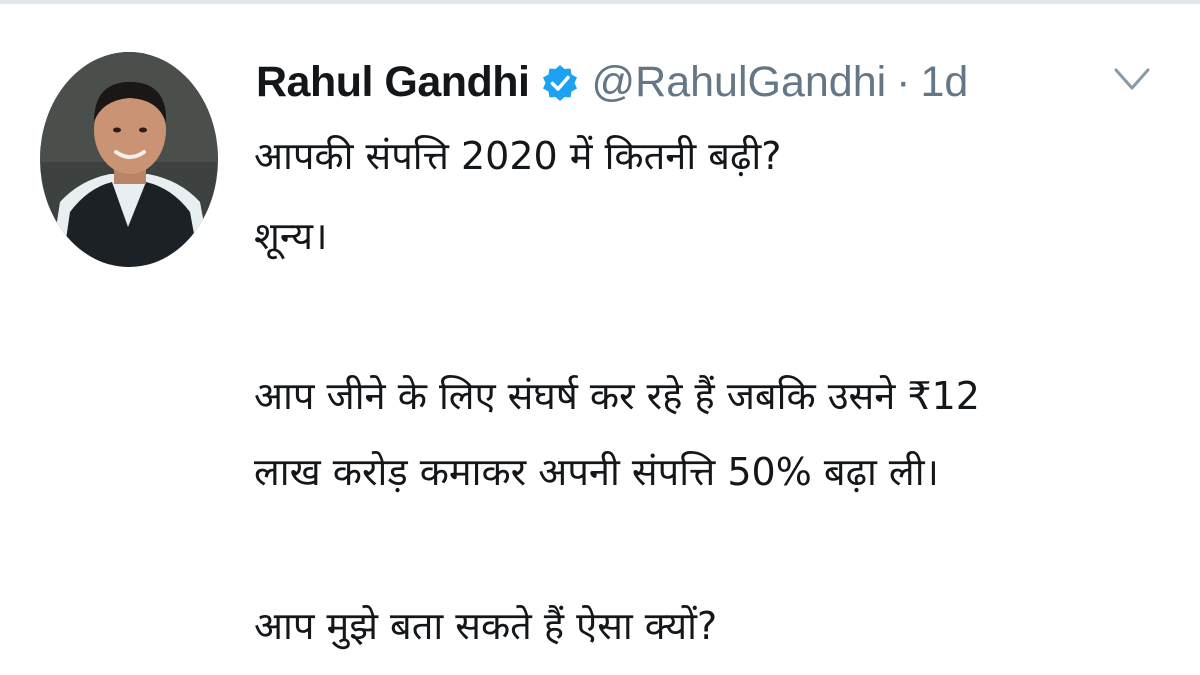 Image resolution: width=1200 pixels, height=675 pixels. What do you see at coordinates (600, 2) in the screenshot?
I see `top-divider` at bounding box center [600, 2].